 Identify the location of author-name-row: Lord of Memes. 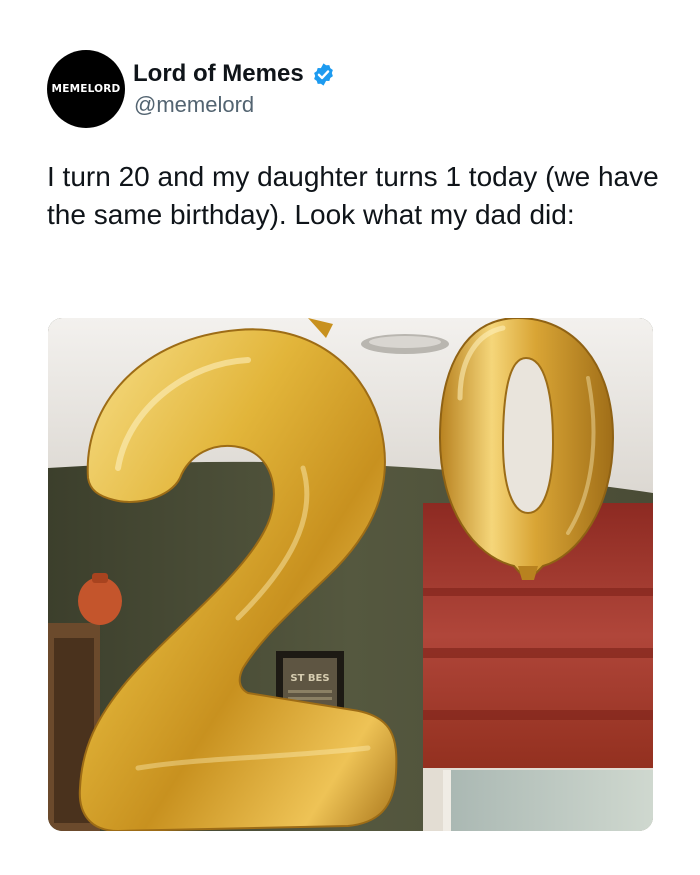
(234, 74).